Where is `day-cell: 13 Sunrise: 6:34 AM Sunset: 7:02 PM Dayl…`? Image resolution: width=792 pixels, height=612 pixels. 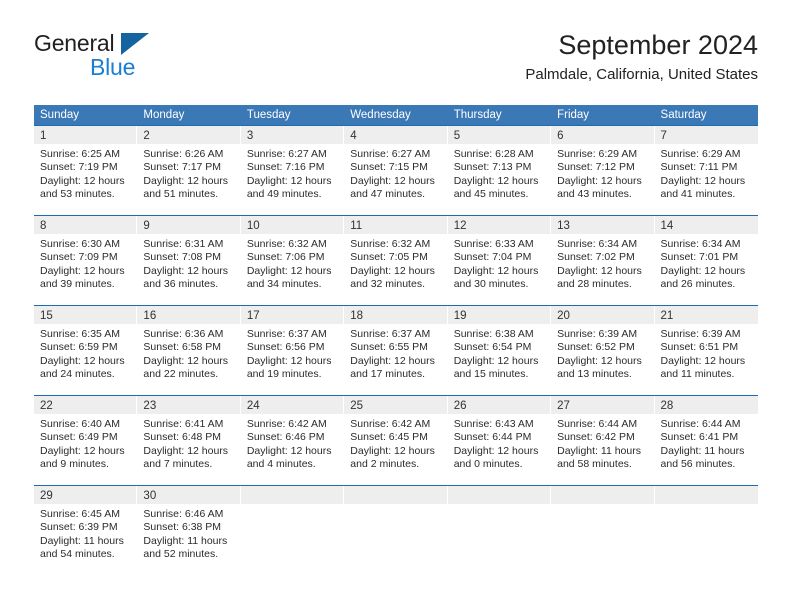 day-cell: 13 Sunrise: 6:34 AM Sunset: 7:02 PM Dayl… is located at coordinates (602, 260).